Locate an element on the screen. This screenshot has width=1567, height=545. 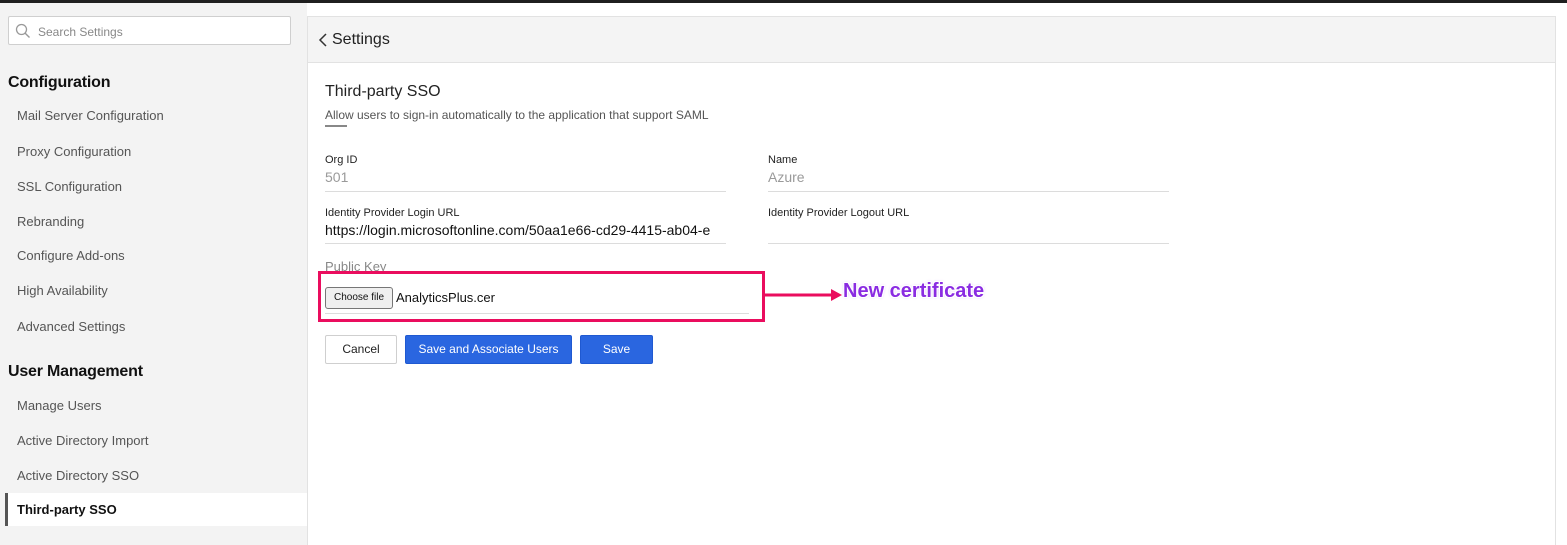
annotation-arrow-icon is located at coordinates (802, 295).